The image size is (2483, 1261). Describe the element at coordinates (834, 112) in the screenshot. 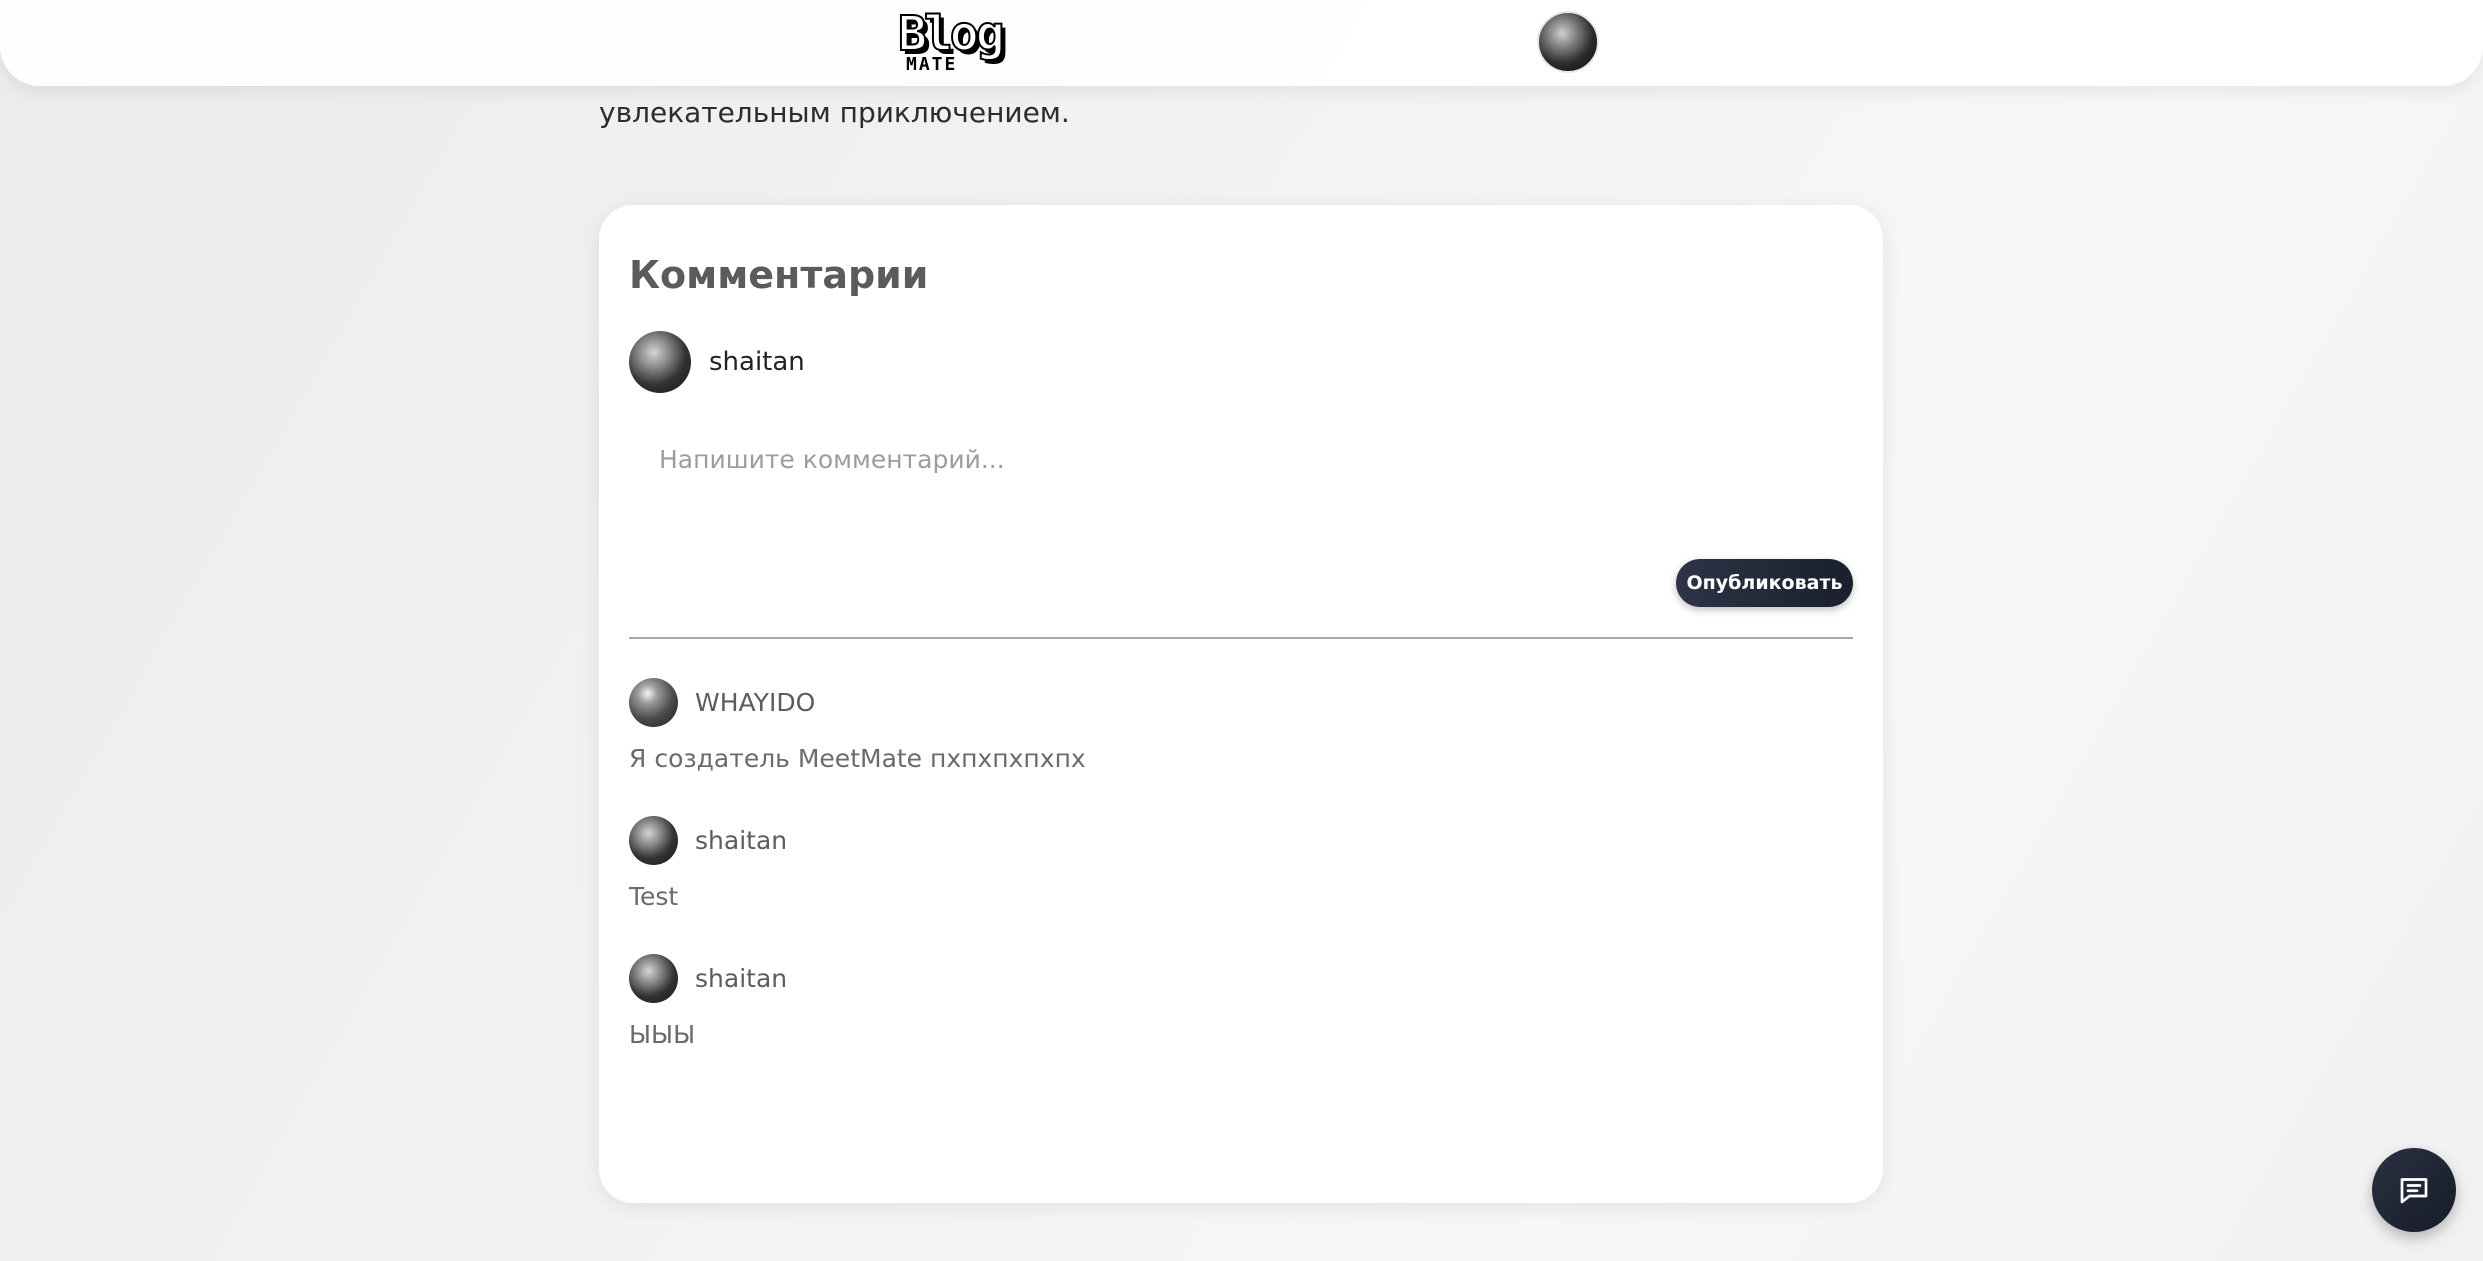

I see `article-last-line: увлекательным приключением.` at that location.